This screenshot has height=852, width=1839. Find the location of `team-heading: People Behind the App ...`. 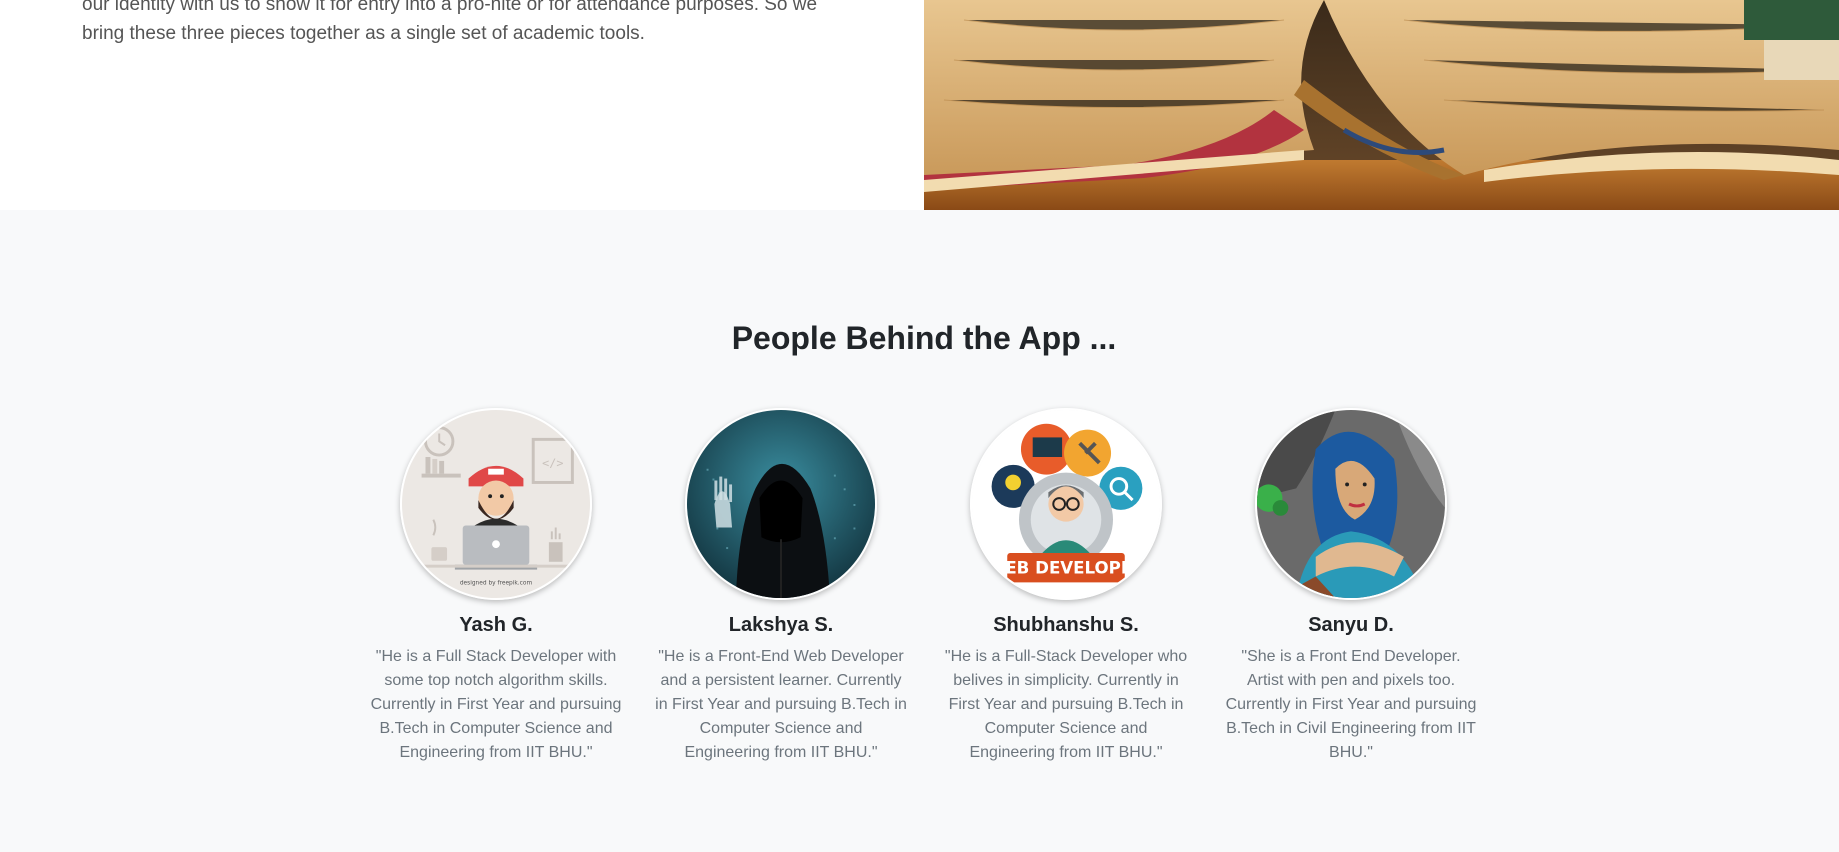

team-heading: People Behind the App ... is located at coordinates (924, 338).